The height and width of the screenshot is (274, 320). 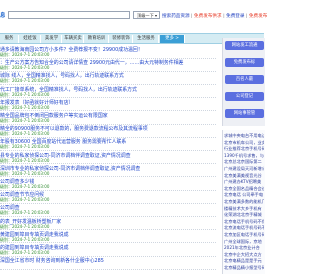 I want to click on sidebar-list-item: 广州建设局天河新增公, so click(x=244, y=169).